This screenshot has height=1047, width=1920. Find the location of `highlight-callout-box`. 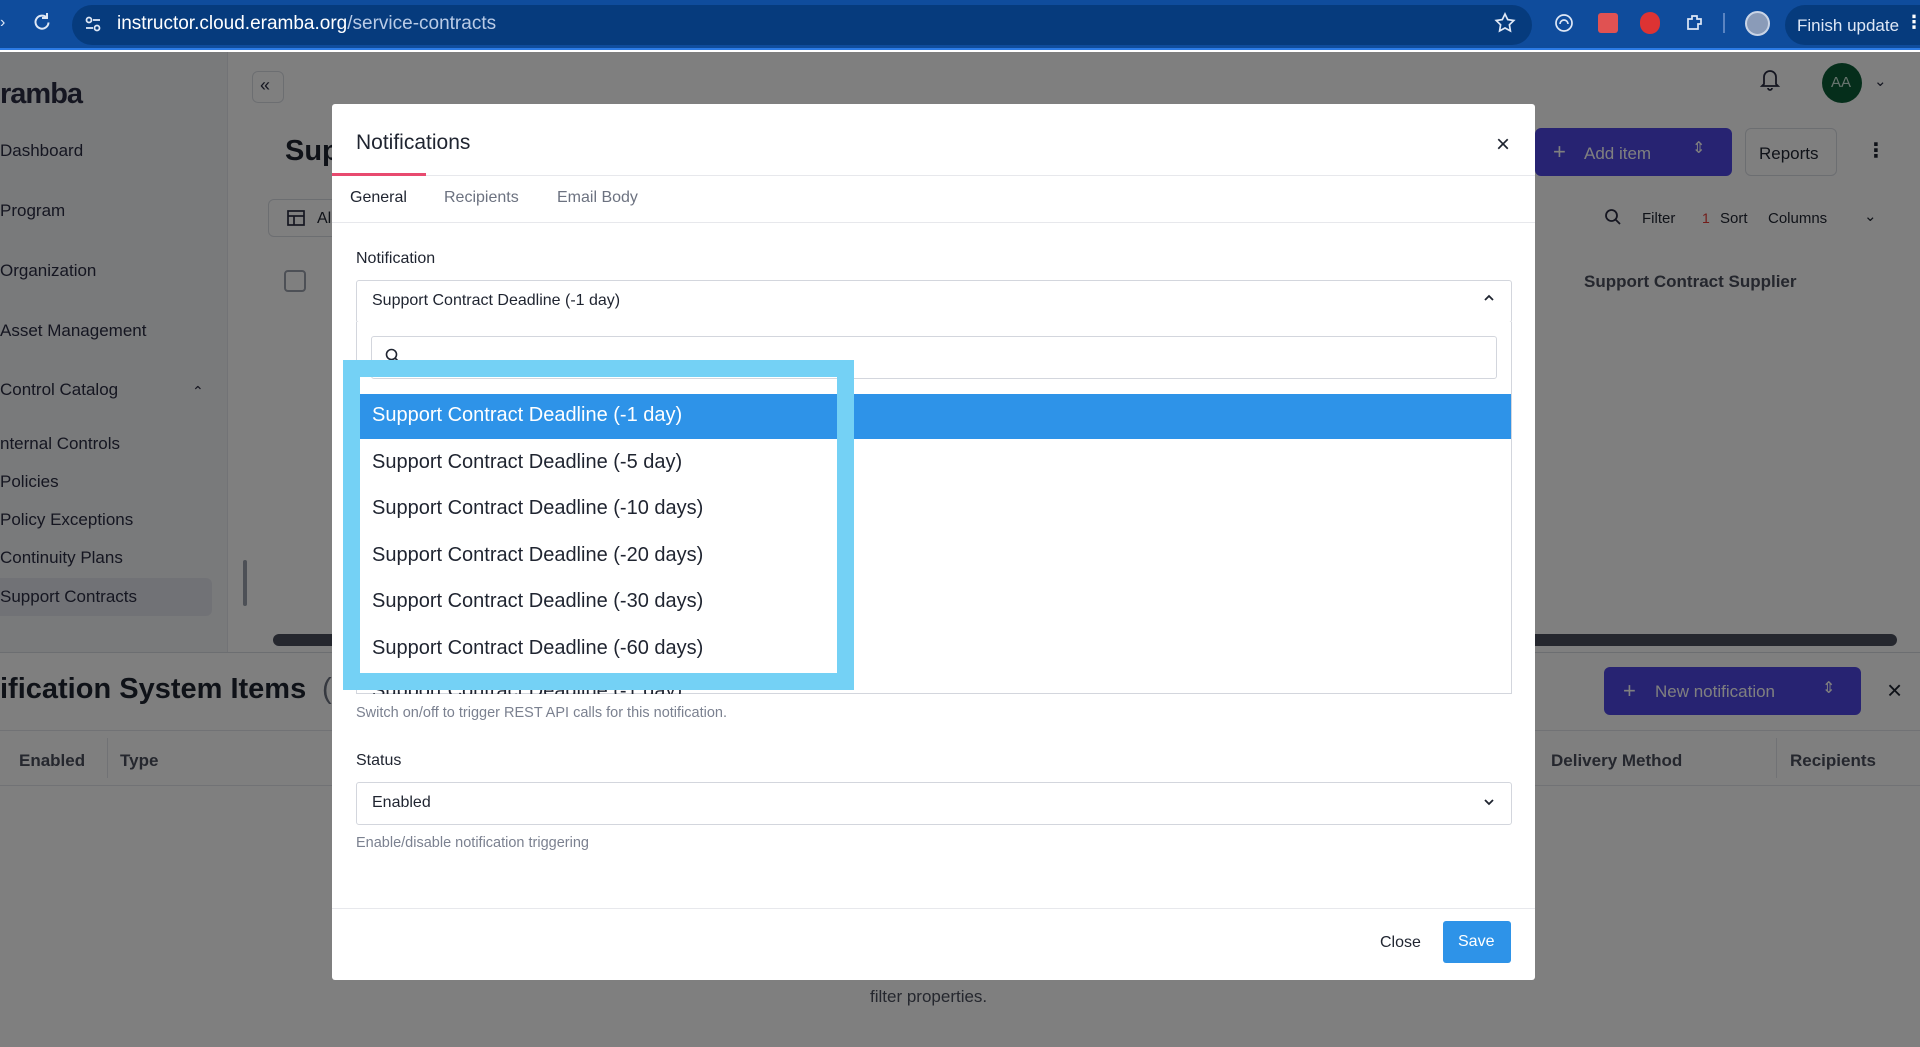

highlight-callout-box is located at coordinates (598, 525).